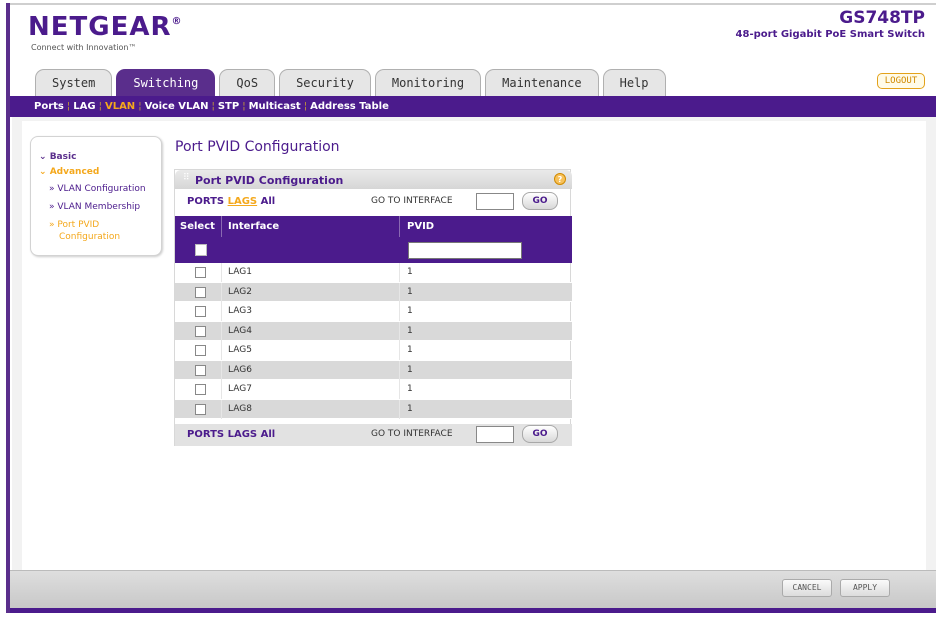 Image resolution: width=939 pixels, height=617 pixels. Describe the element at coordinates (240, 389) in the screenshot. I see `interface-cell: LAG7` at that location.